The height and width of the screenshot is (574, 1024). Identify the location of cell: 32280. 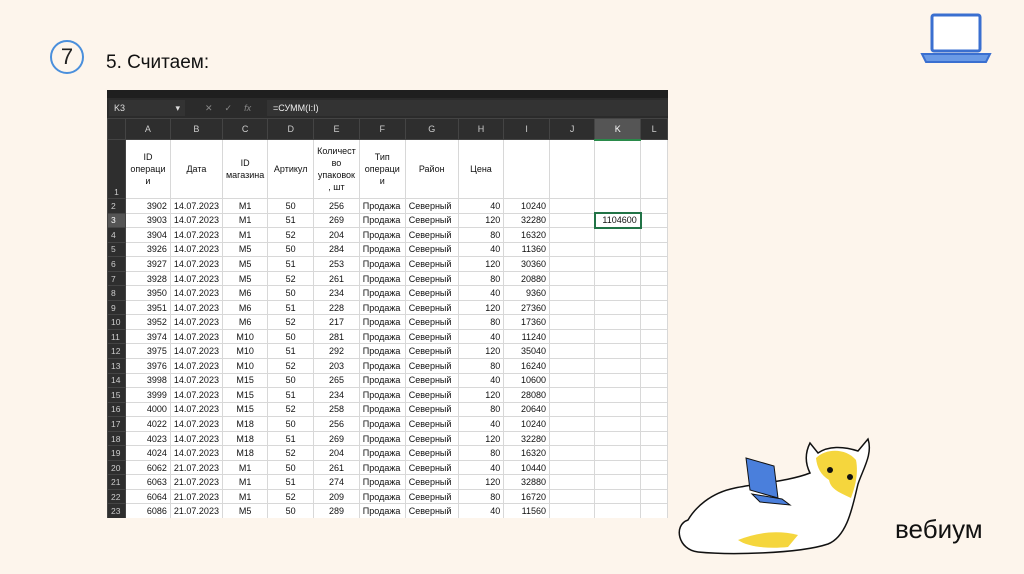
(527, 438).